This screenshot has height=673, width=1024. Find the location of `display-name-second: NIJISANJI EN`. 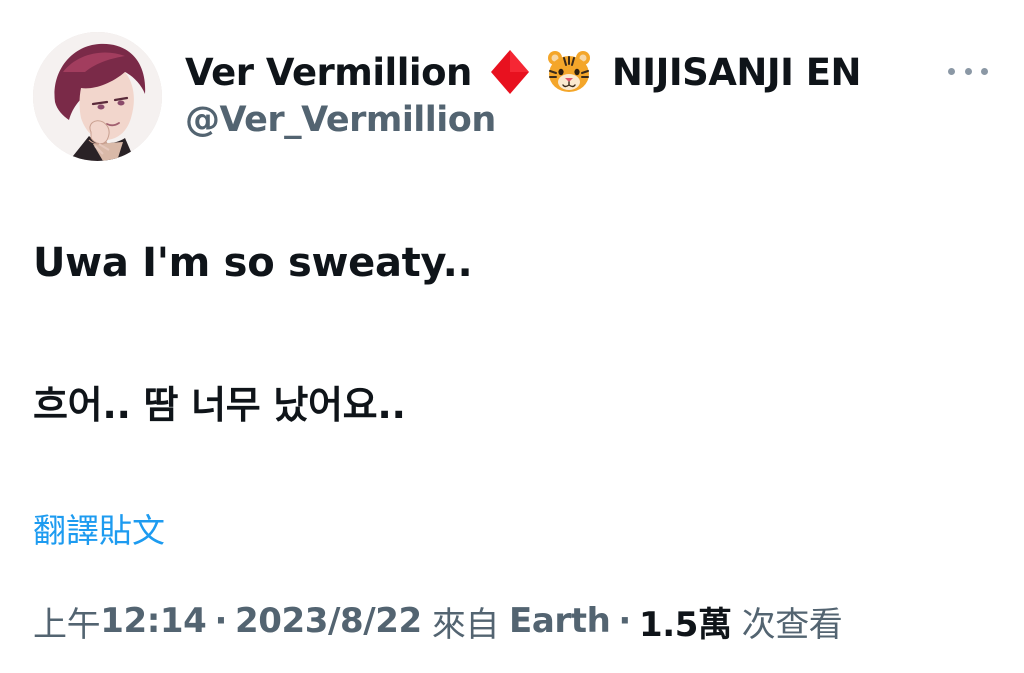

display-name-second: NIJISANJI EN is located at coordinates (737, 72).